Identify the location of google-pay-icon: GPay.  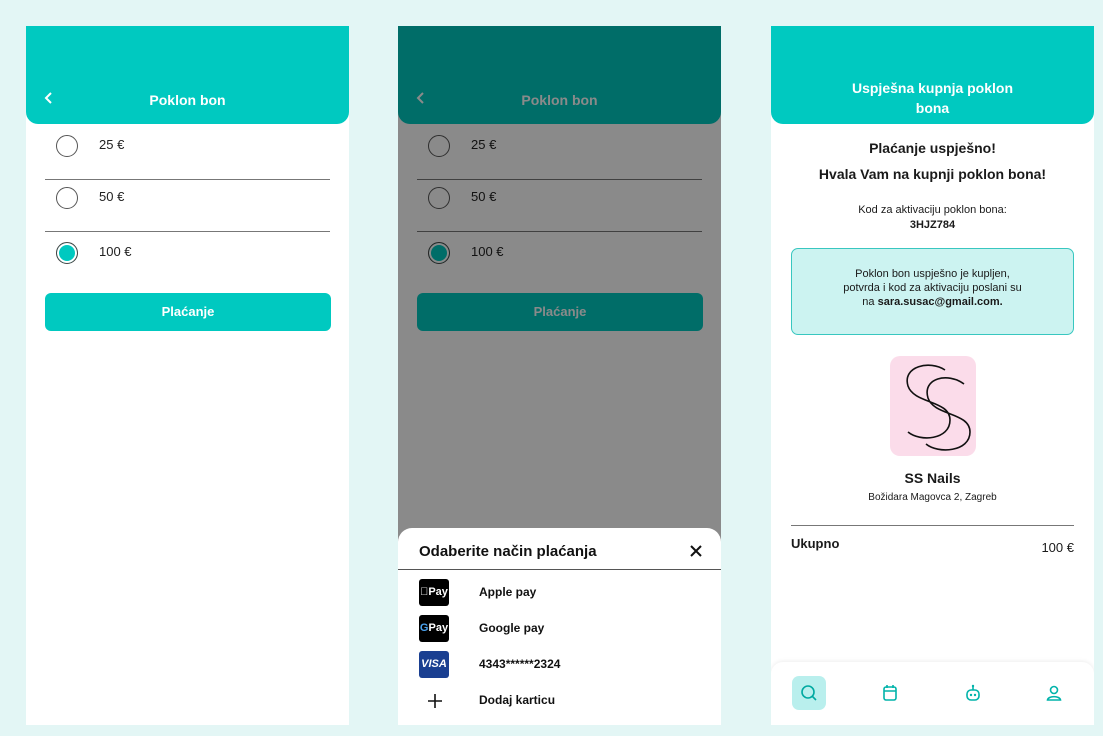
(434, 628).